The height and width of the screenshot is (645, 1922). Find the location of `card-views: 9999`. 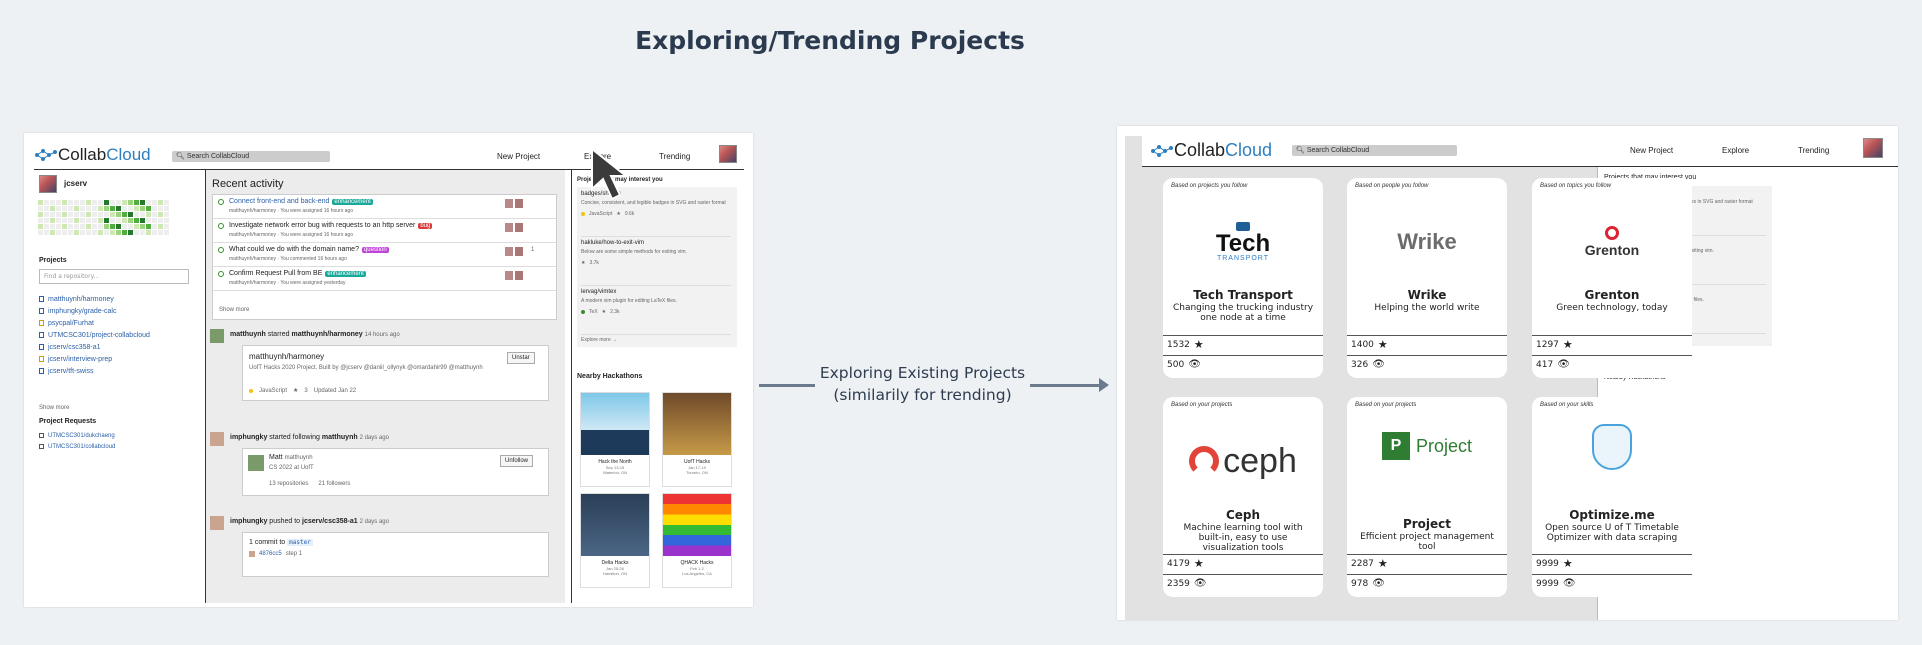

card-views: 9999 is located at coordinates (1547, 583).